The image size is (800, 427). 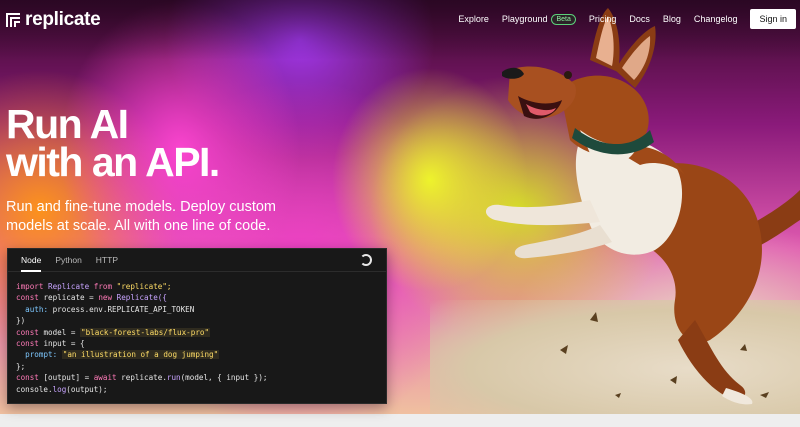 I want to click on code-line-3: auth: process.env.REPLICATE_API_TOKEN, so click(x=110, y=309).